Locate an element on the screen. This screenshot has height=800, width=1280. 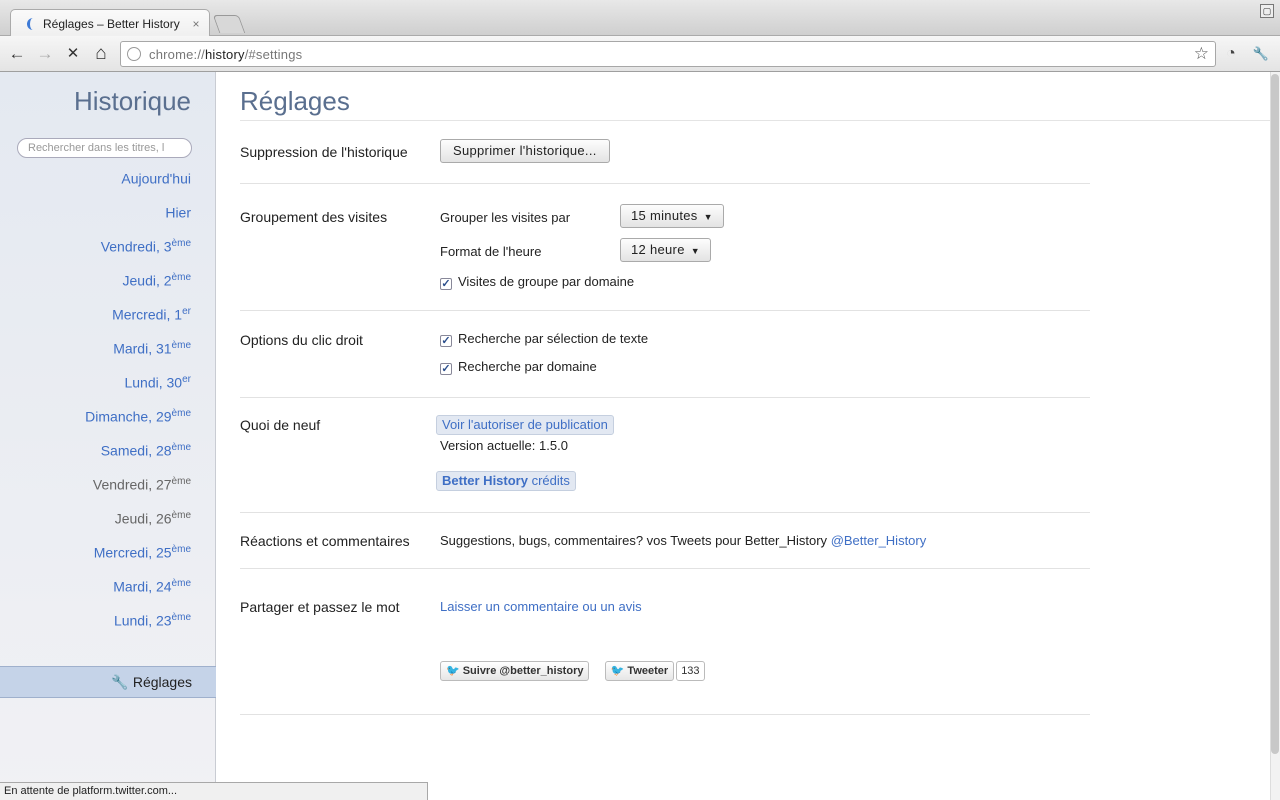
sidebar-day-item: Mardi, 31ème is located at coordinates (138, 357).